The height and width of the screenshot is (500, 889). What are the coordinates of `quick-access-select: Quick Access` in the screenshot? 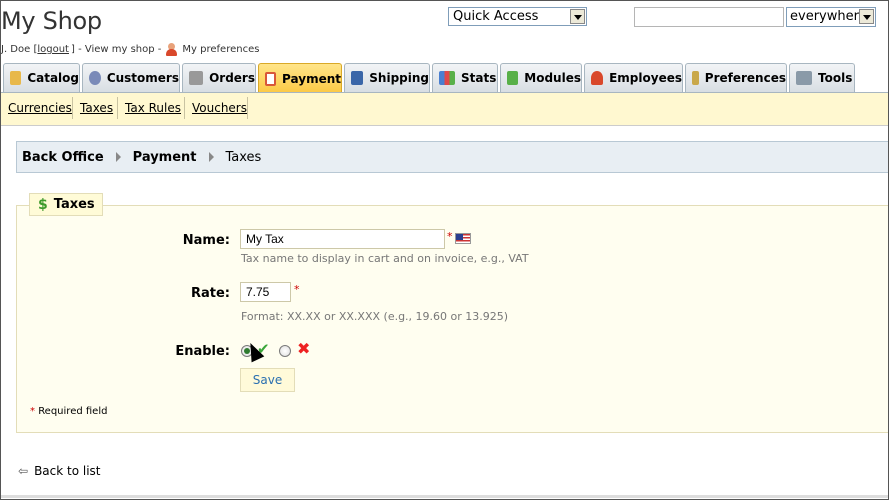 It's located at (517, 16).